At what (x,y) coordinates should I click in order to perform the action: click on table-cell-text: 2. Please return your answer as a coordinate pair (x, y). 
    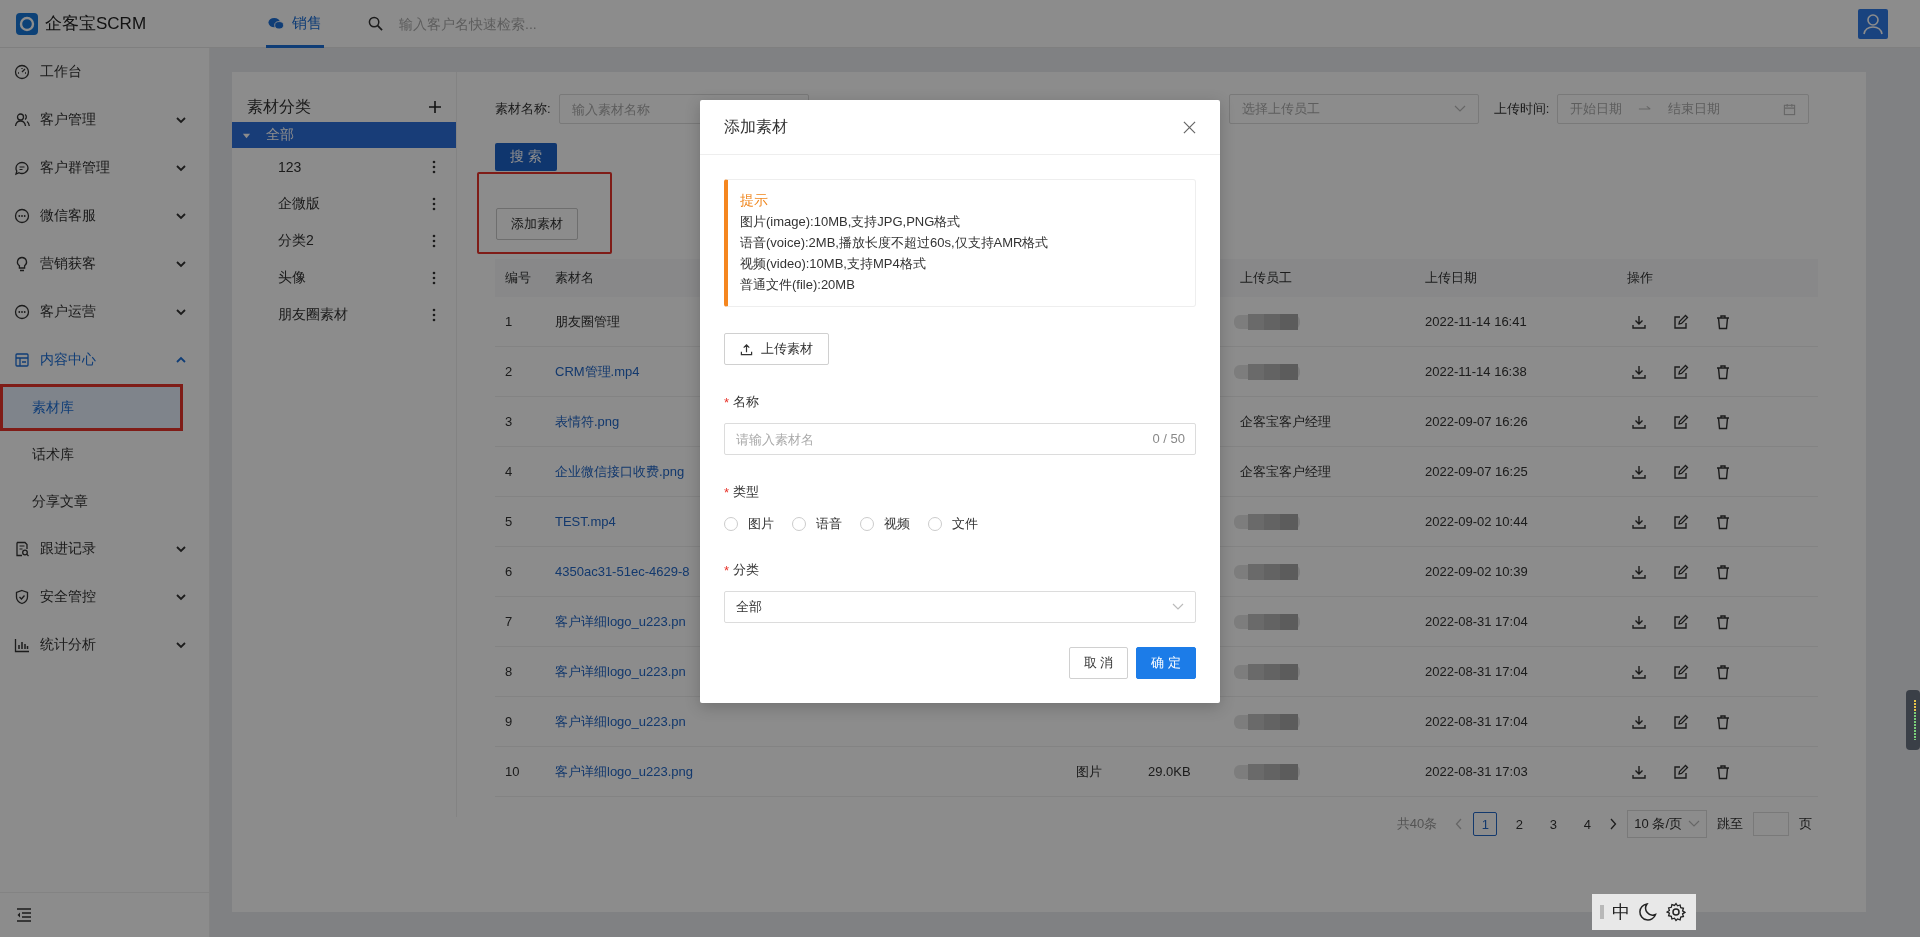
    Looking at the image, I should click on (509, 371).